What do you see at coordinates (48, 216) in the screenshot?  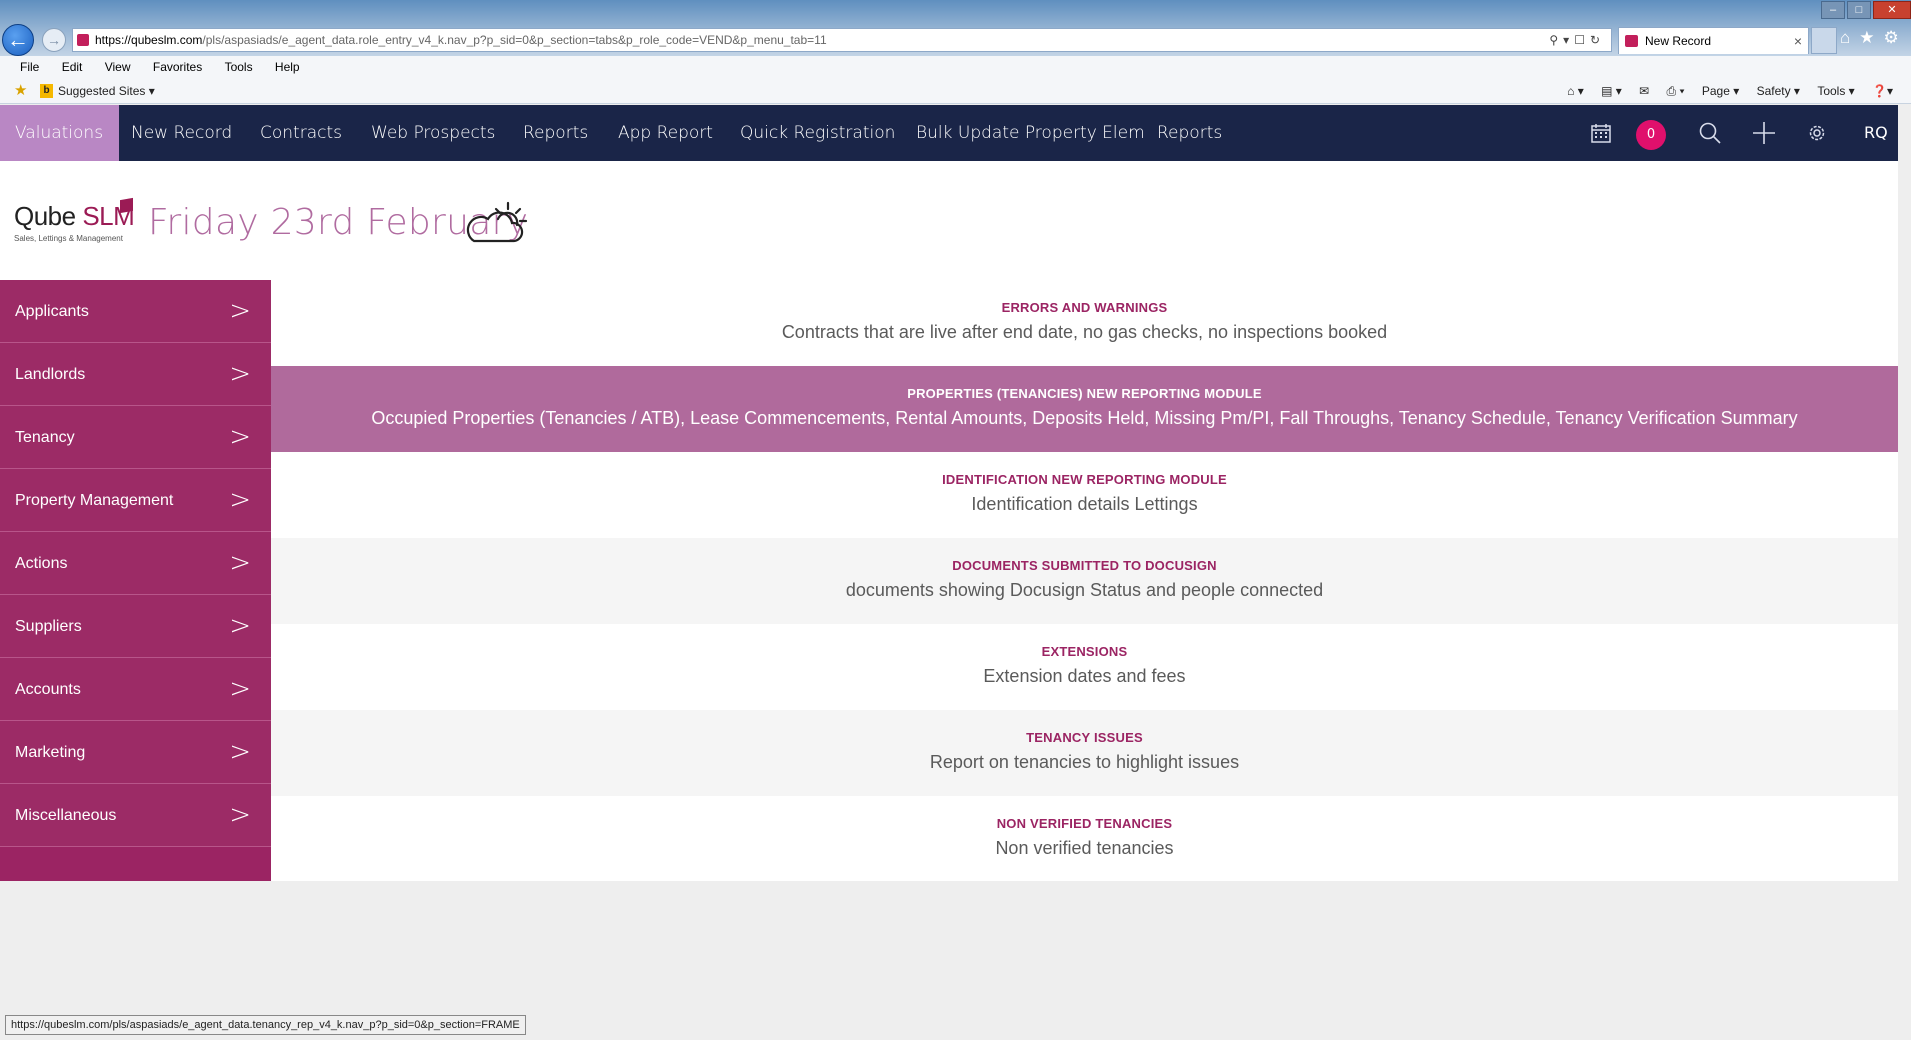 I see `logo-text-qube: Qube` at bounding box center [48, 216].